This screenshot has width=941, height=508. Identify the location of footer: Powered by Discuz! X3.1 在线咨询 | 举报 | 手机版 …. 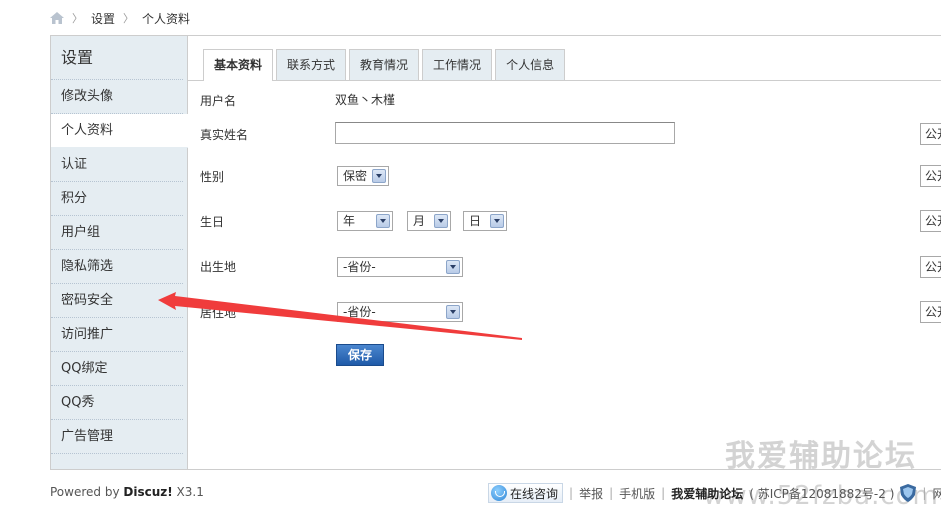
(495, 493).